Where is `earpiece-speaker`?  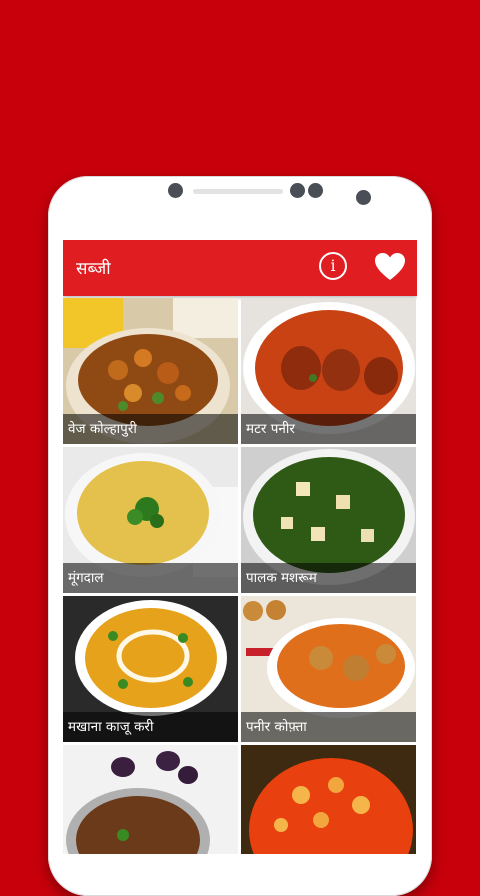 earpiece-speaker is located at coordinates (238, 191).